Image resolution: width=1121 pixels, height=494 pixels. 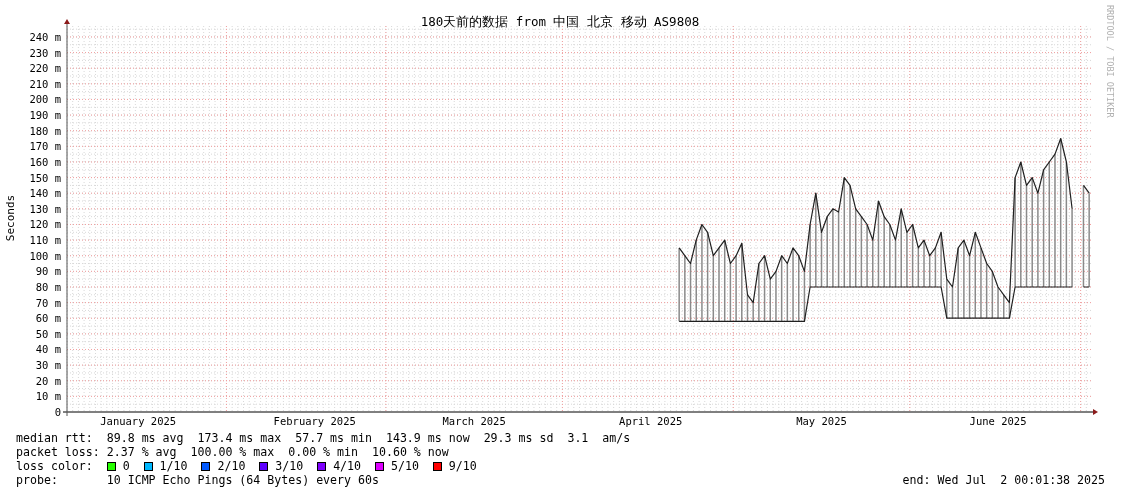 What do you see at coordinates (55, 438) in the screenshot?
I see `stat-label: median rtt:` at bounding box center [55, 438].